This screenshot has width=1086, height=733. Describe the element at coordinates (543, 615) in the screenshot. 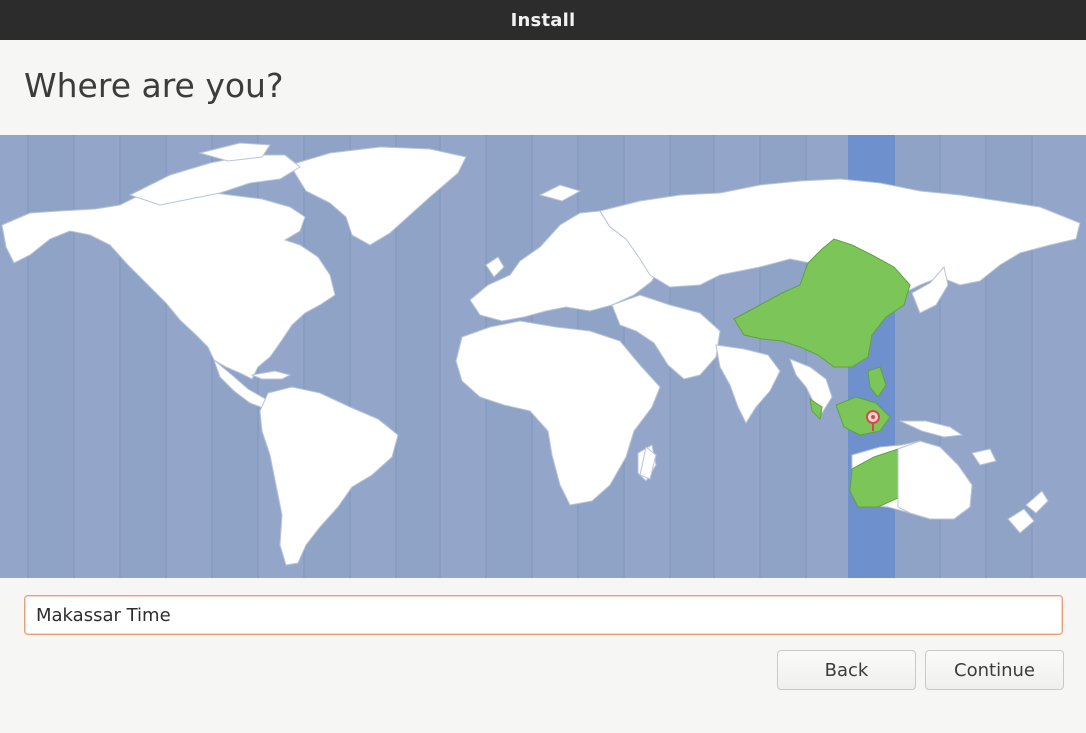

I see `timezone-input` at that location.